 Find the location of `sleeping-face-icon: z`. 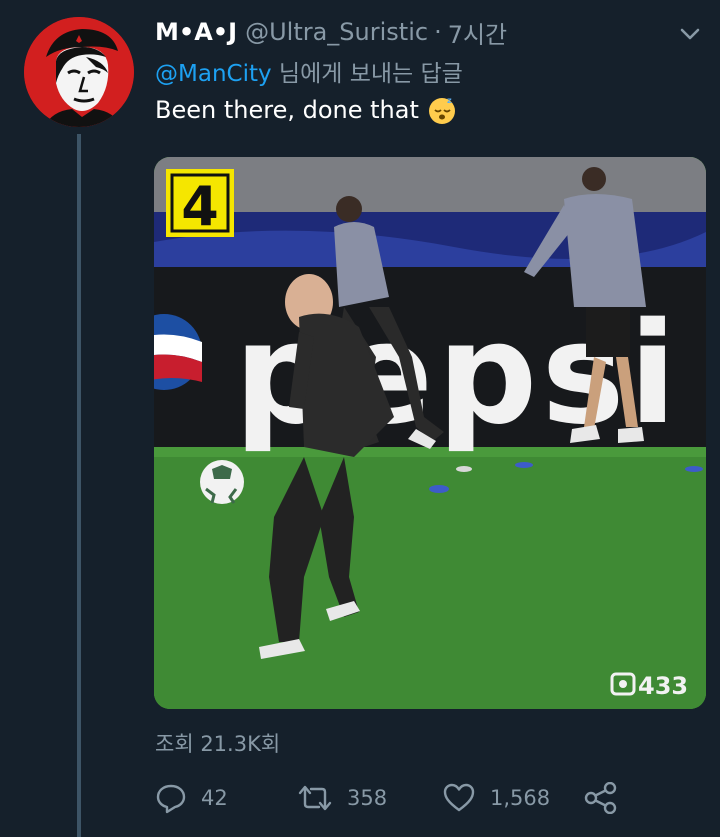

sleeping-face-icon: z is located at coordinates (441, 110).